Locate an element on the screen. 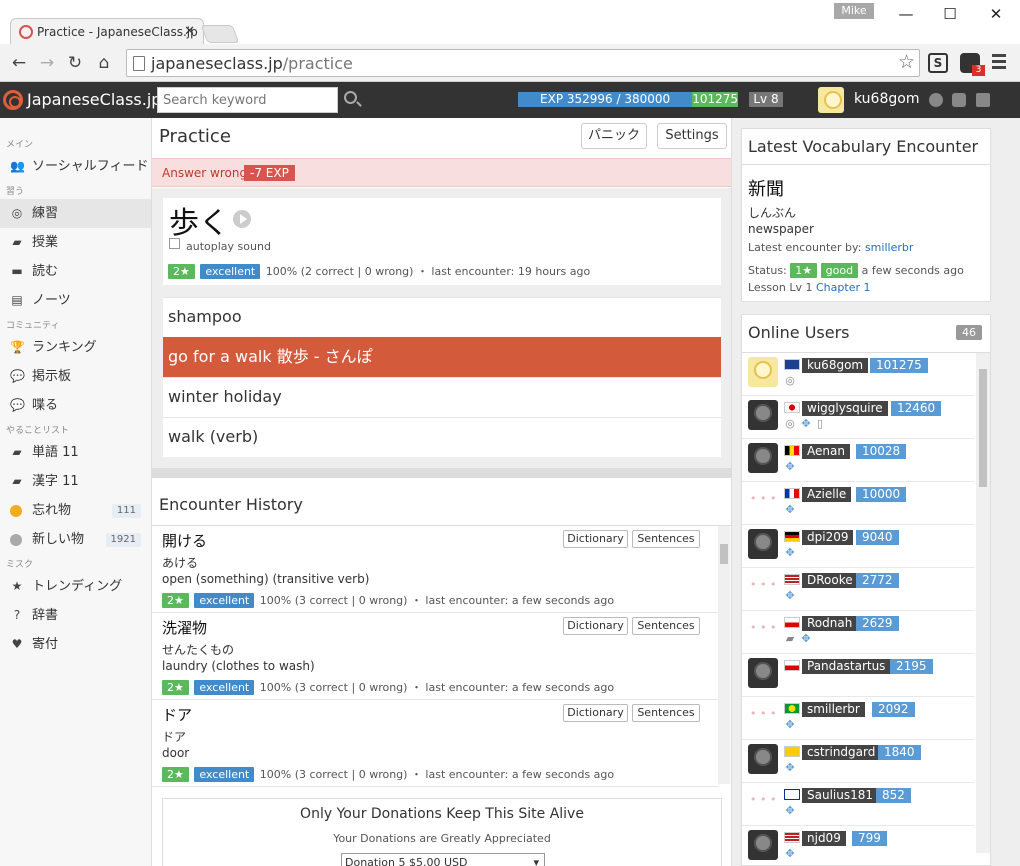  home-icon: ⌂ is located at coordinates (104, 63).